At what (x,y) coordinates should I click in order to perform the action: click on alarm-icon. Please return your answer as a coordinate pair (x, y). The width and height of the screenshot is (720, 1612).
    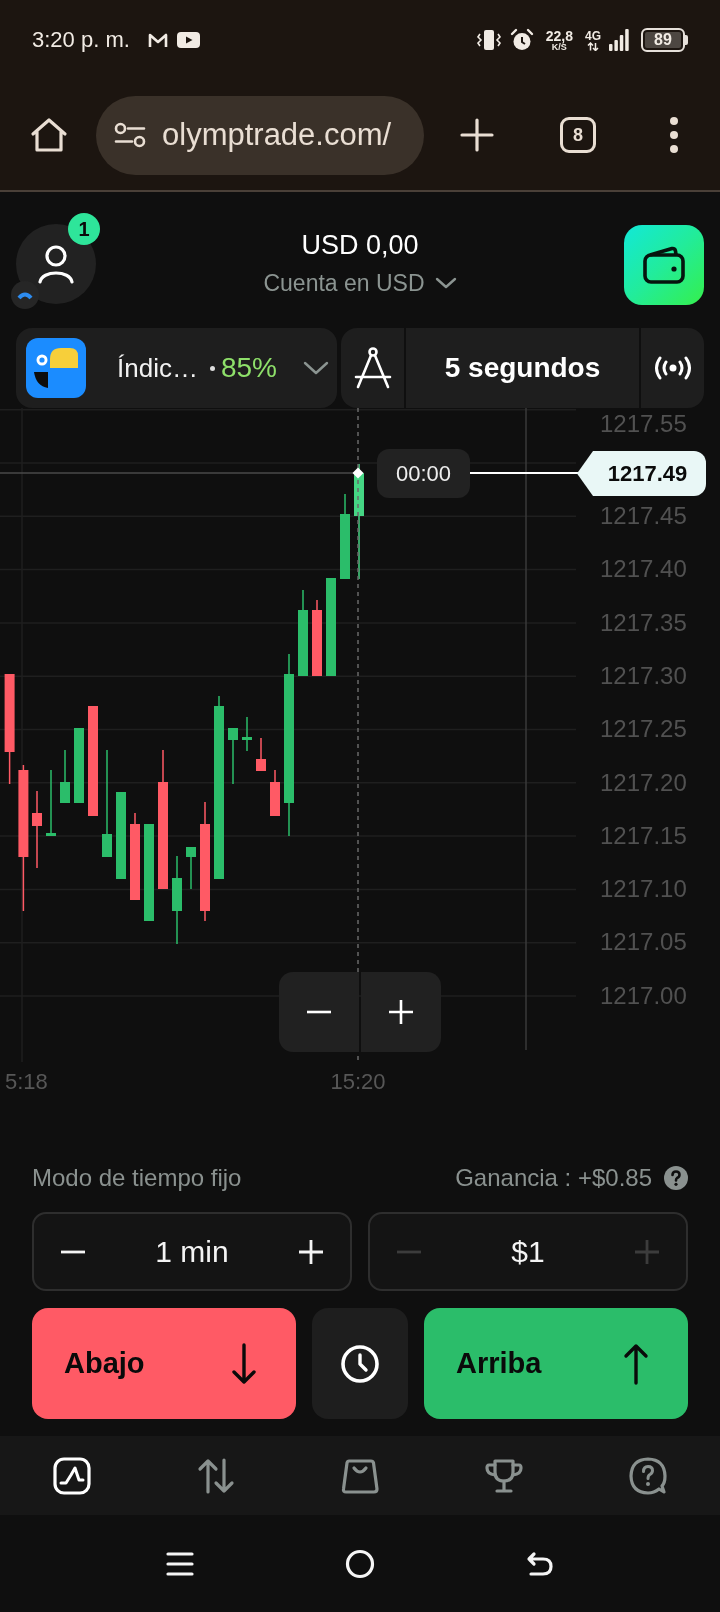
    Looking at the image, I should click on (521, 40).